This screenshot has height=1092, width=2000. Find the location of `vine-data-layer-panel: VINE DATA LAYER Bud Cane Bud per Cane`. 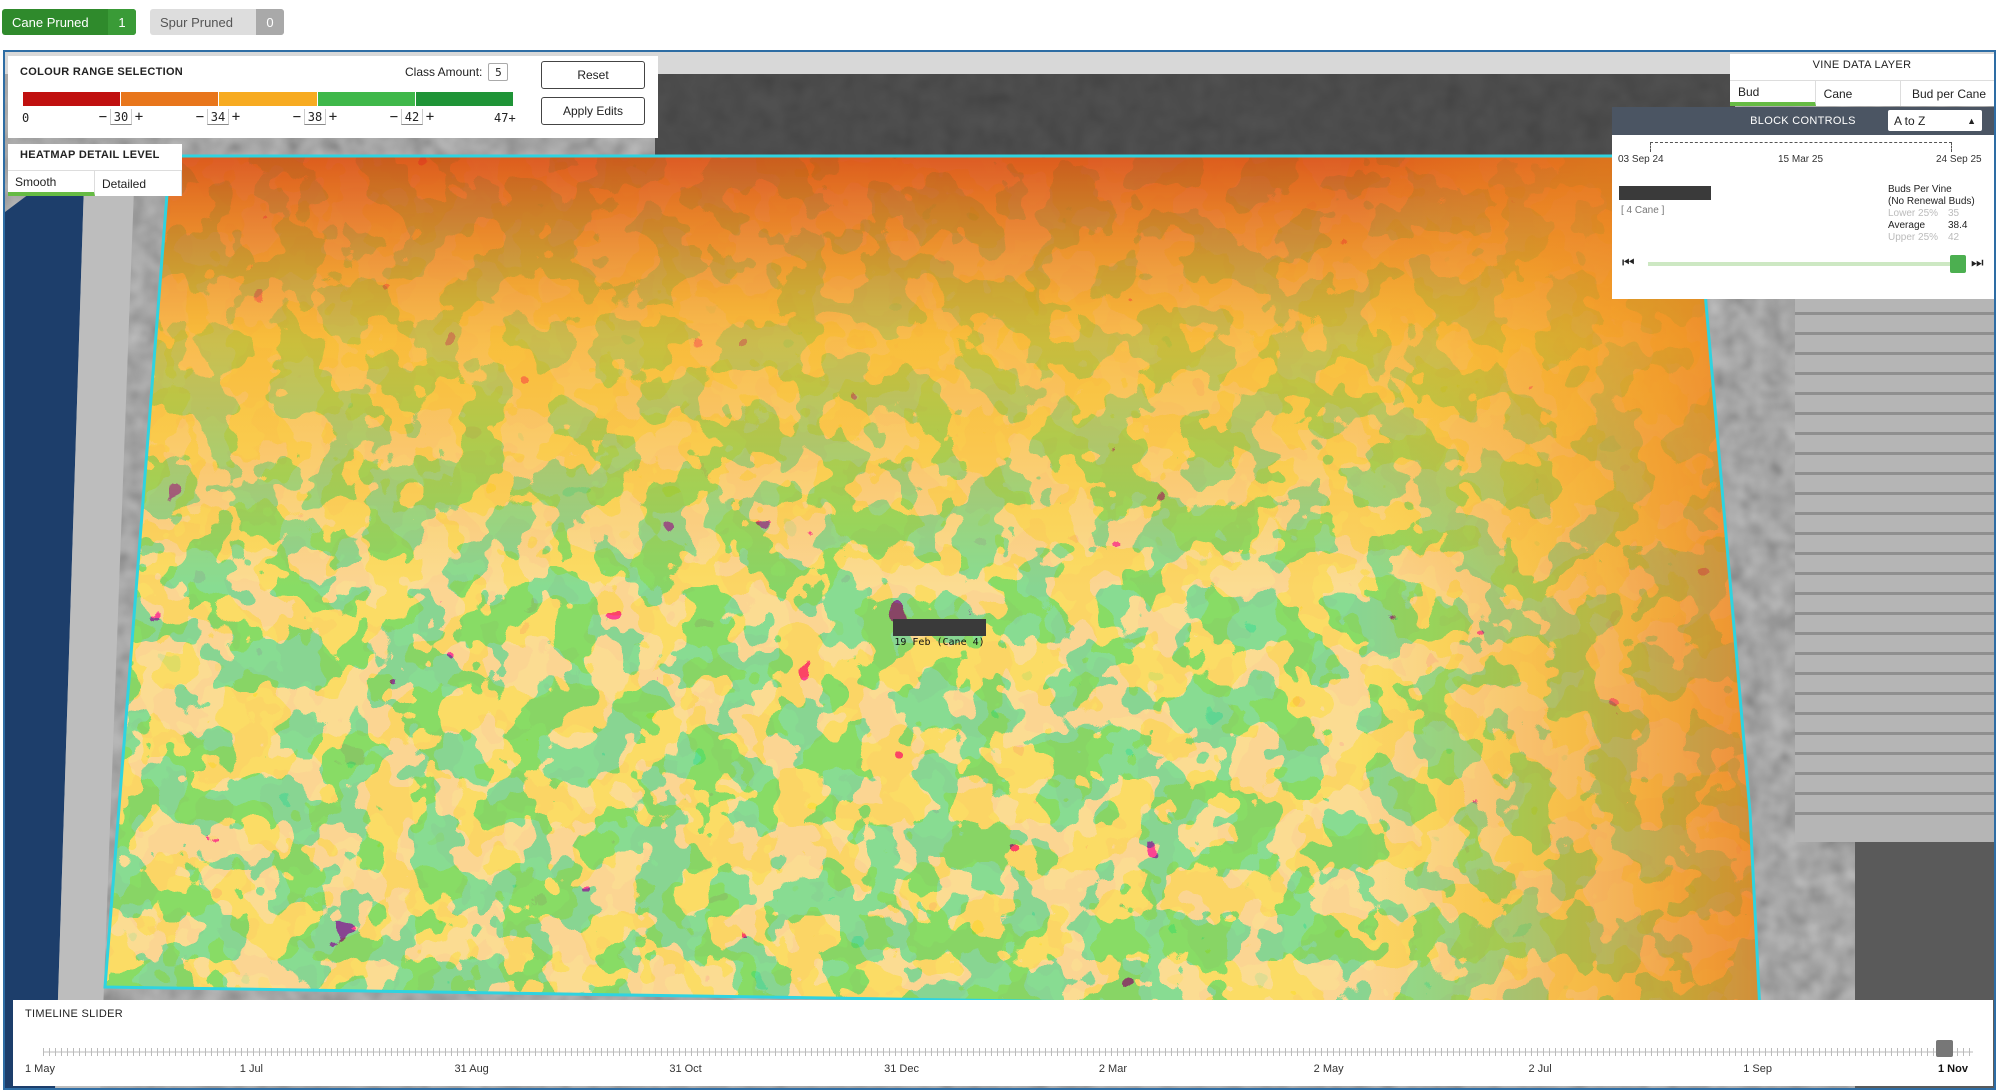

vine-data-layer-panel: VINE DATA LAYER Bud Cane Bud per Cane is located at coordinates (1862, 80).